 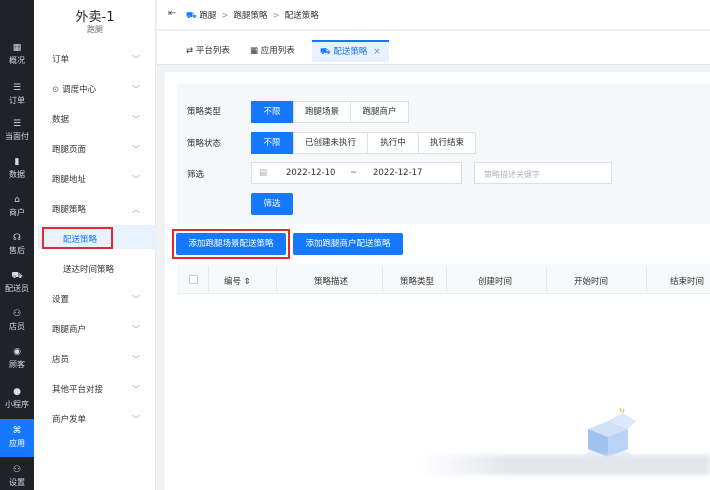 What do you see at coordinates (397, 173) in the screenshot?
I see `date-end: 2022-12-17` at bounding box center [397, 173].